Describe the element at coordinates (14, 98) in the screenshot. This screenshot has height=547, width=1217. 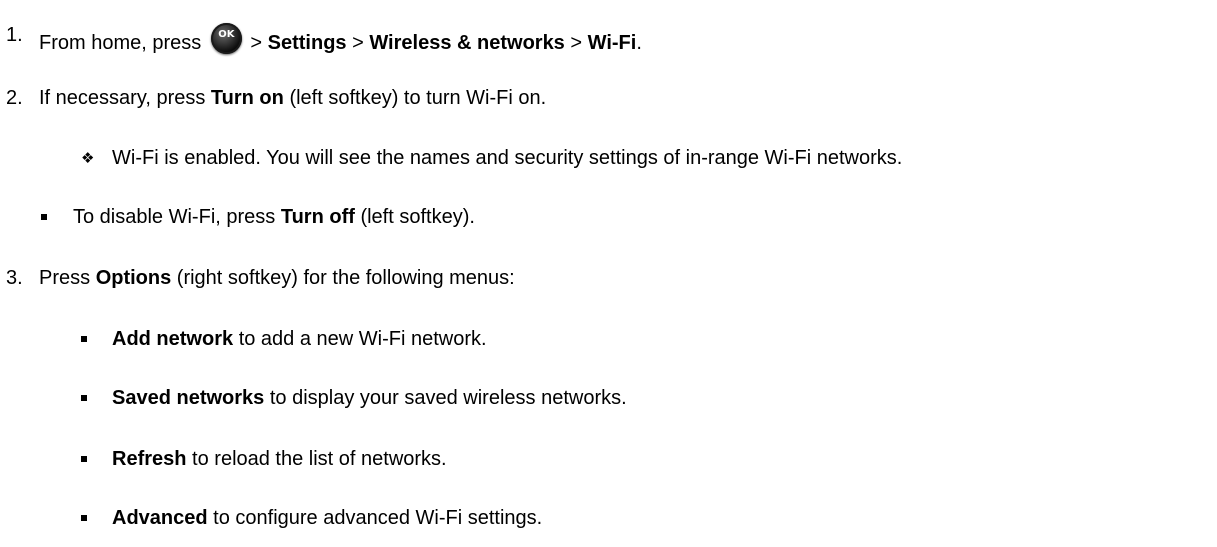
I see `step-number: 2.` at that location.